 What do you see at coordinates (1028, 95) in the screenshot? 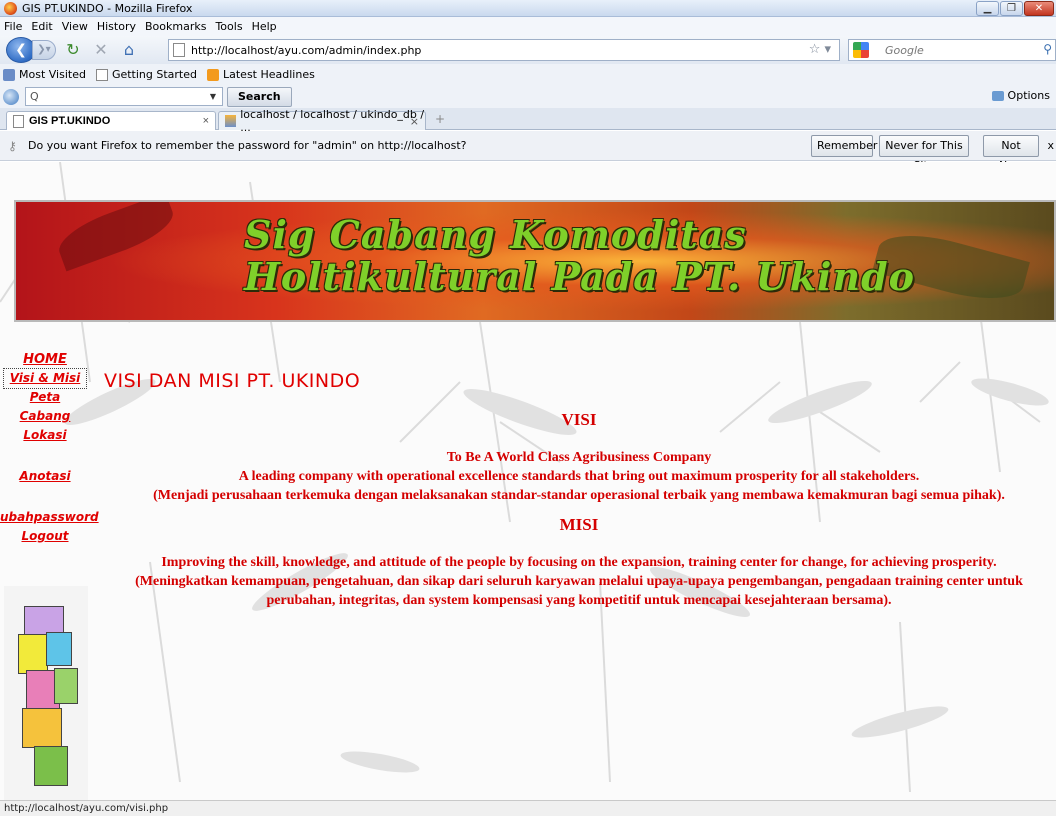
I see `options-label: Options` at bounding box center [1028, 95].